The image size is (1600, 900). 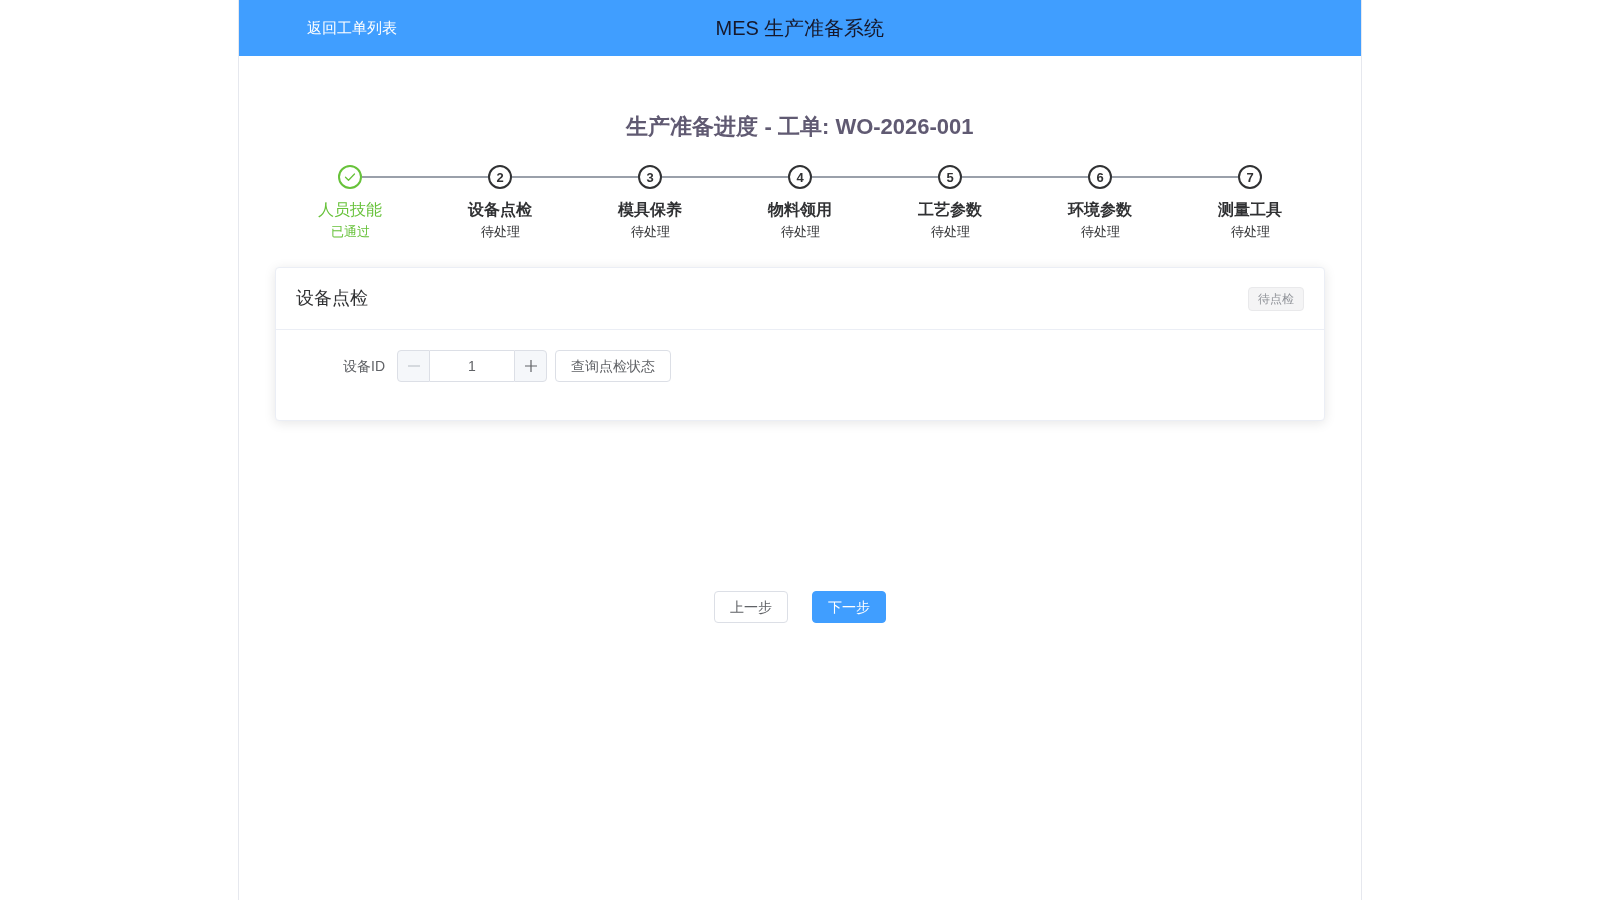 What do you see at coordinates (800, 210) in the screenshot?
I see `step-label: 物料领用` at bounding box center [800, 210].